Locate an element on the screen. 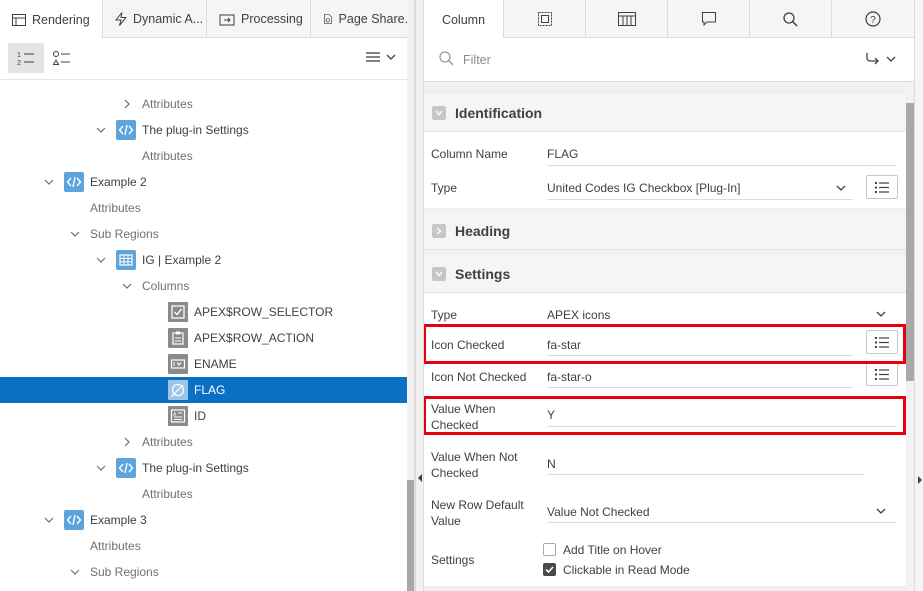  right-edge-handle is located at coordinates (918, 295).